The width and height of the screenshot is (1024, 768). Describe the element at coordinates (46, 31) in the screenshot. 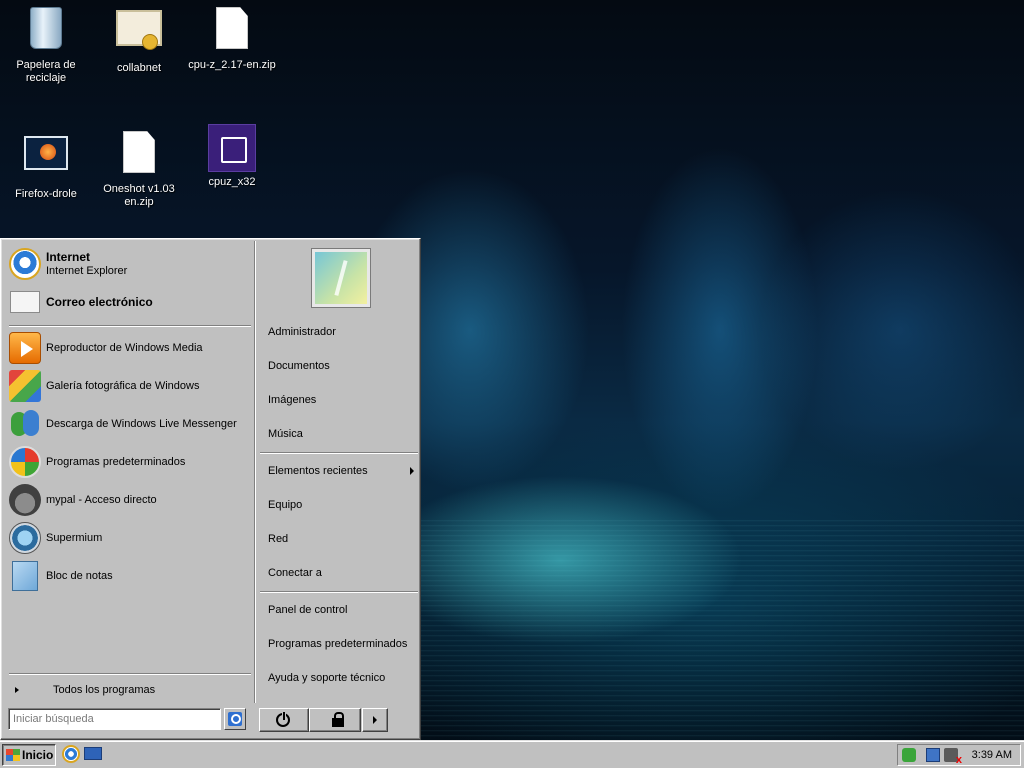

I see `recycle-bin-icon` at that location.